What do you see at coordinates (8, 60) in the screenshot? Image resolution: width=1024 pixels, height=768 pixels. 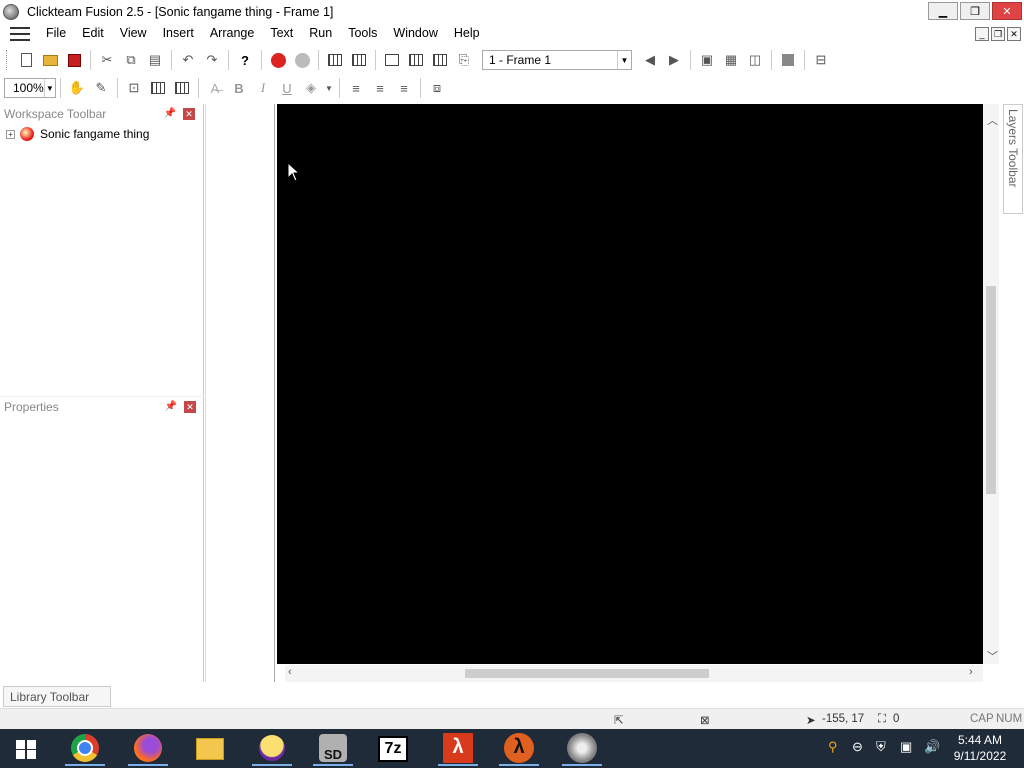 I see `toolbar-grip` at bounding box center [8, 60].